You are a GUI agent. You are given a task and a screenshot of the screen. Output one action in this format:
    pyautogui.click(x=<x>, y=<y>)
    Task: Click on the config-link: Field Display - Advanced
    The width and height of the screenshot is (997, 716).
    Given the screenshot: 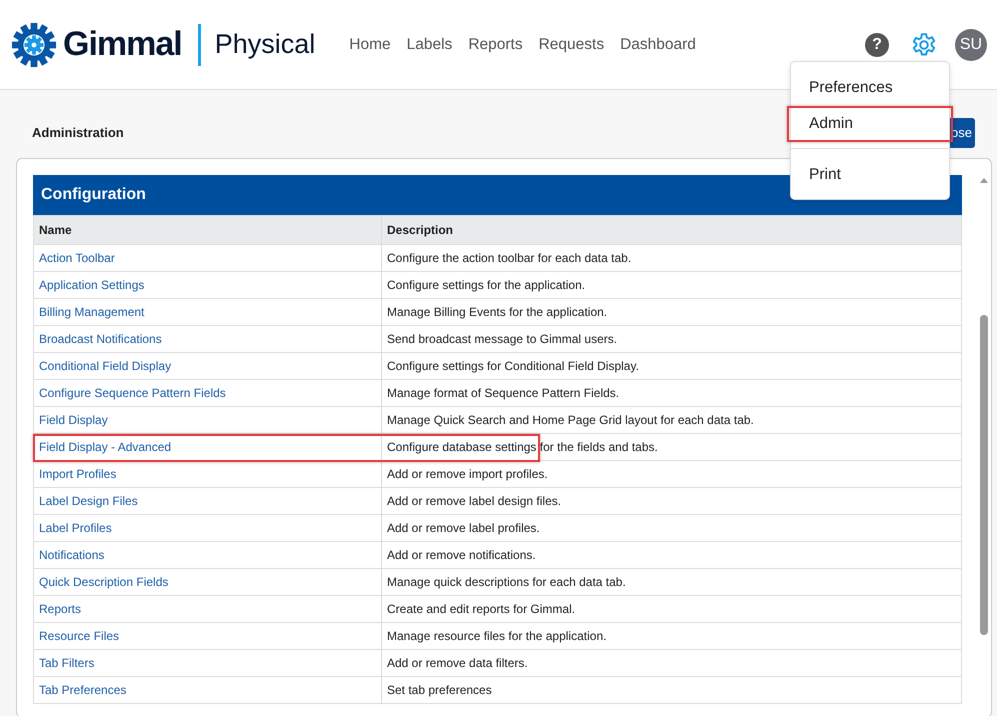 What is the action you would take?
    pyautogui.click(x=105, y=447)
    